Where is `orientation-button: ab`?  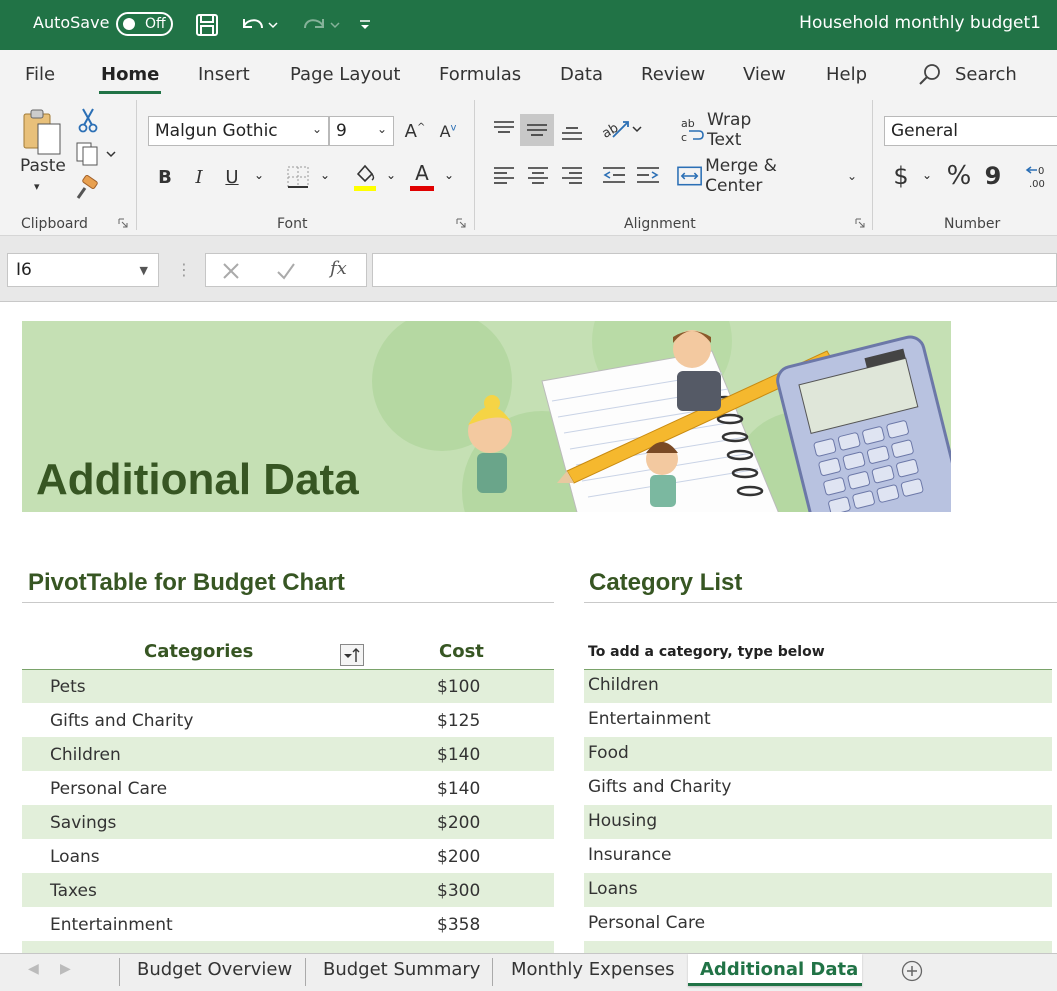 orientation-button: ab is located at coordinates (622, 129).